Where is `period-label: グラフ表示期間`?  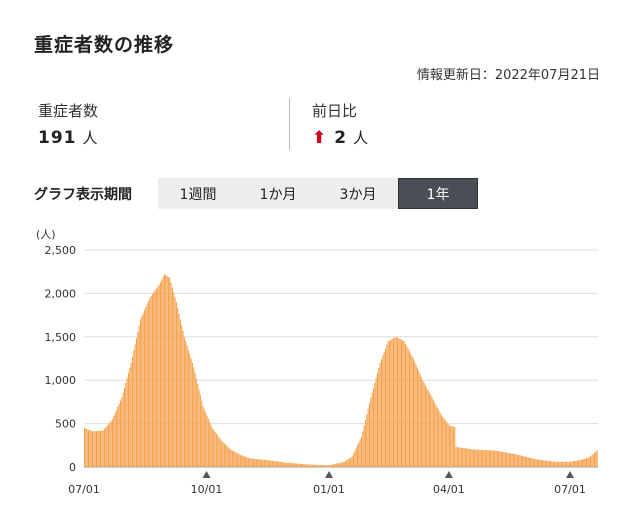
period-label: グラフ表示期間 is located at coordinates (83, 195).